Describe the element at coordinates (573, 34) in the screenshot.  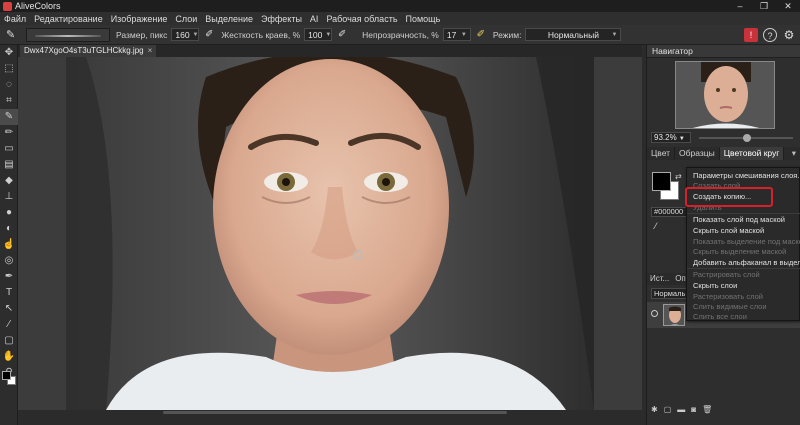
I see `mode-select: Нормальный ▼` at that location.